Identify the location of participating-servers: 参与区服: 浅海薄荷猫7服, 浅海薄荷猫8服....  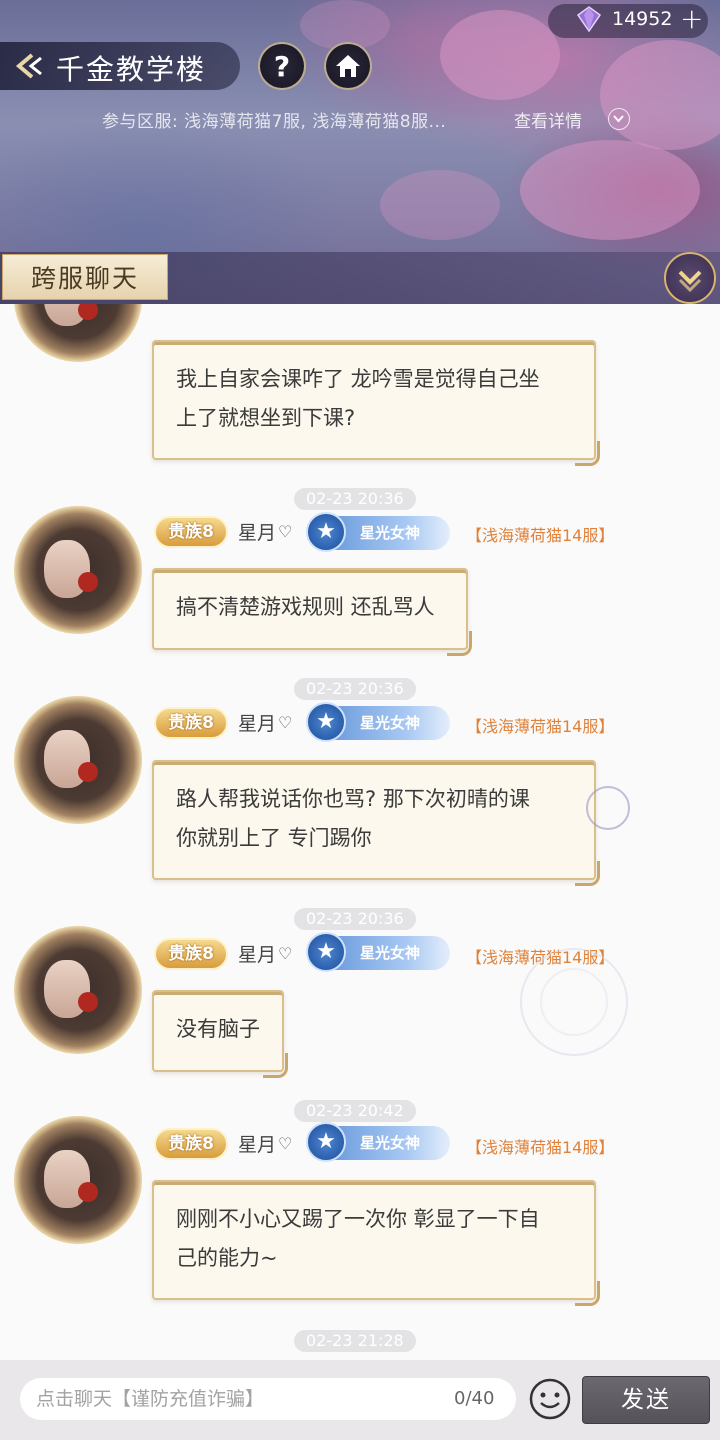
(274, 122).